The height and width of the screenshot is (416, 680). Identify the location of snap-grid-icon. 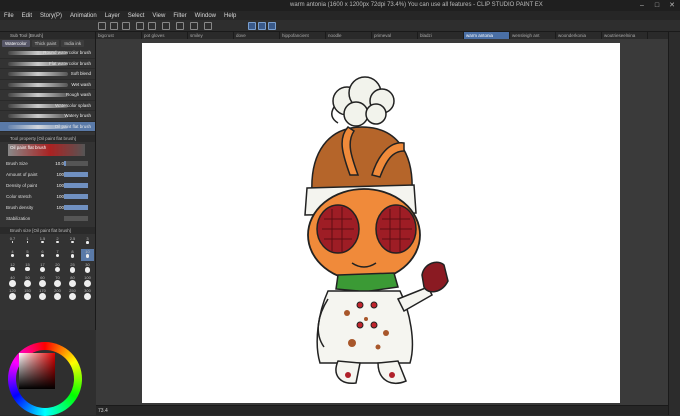
(272, 26).